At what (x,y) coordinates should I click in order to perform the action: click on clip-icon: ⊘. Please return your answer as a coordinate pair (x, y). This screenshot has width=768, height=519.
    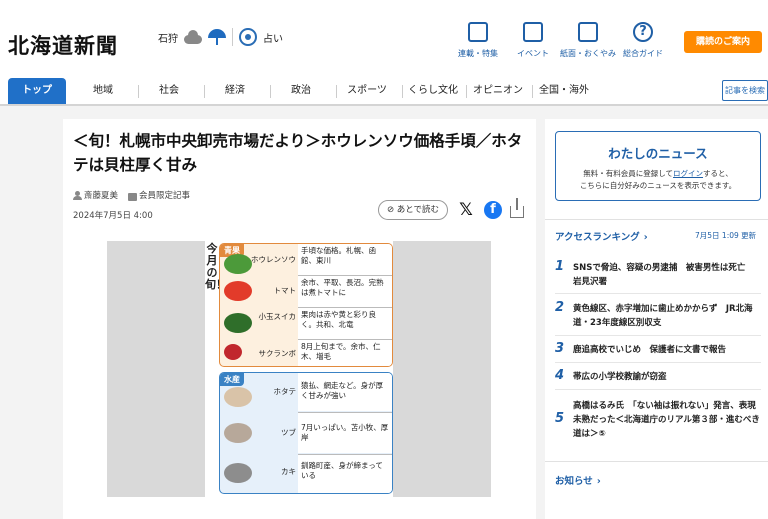
    Looking at the image, I should click on (391, 210).